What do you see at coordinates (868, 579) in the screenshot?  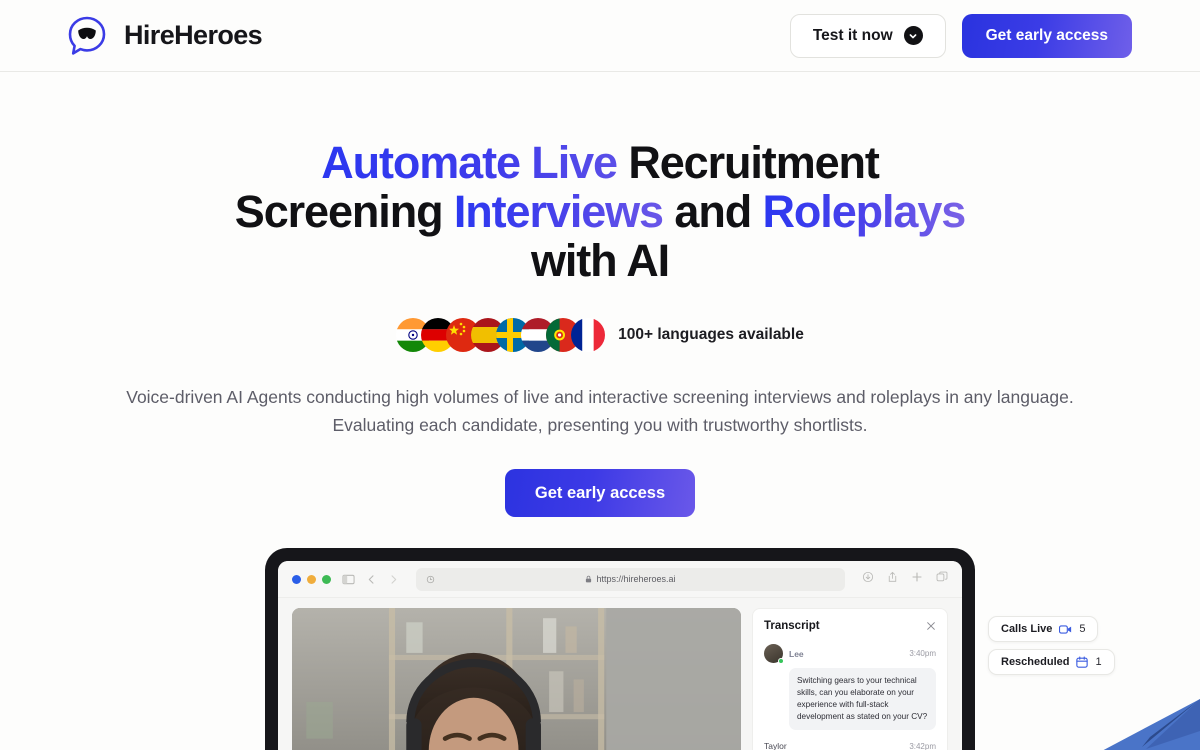 I see `download-icon` at bounding box center [868, 579].